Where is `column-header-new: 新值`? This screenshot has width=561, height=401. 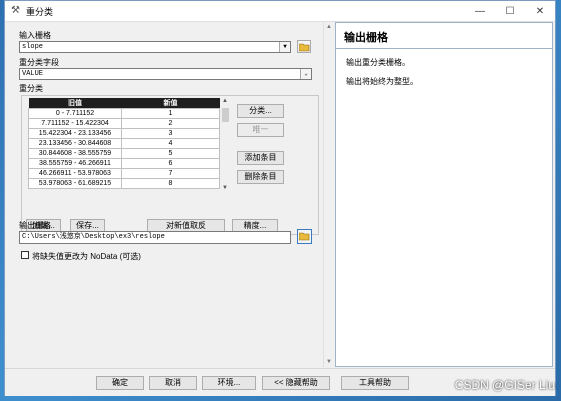
column-header-new: 新值 is located at coordinates (170, 103).